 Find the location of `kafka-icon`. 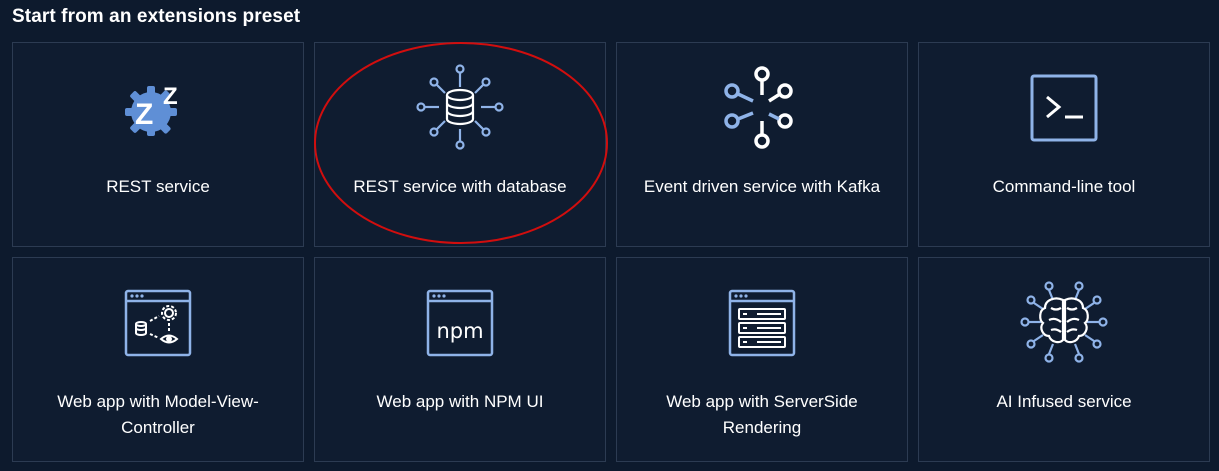

kafka-icon is located at coordinates (762, 108).